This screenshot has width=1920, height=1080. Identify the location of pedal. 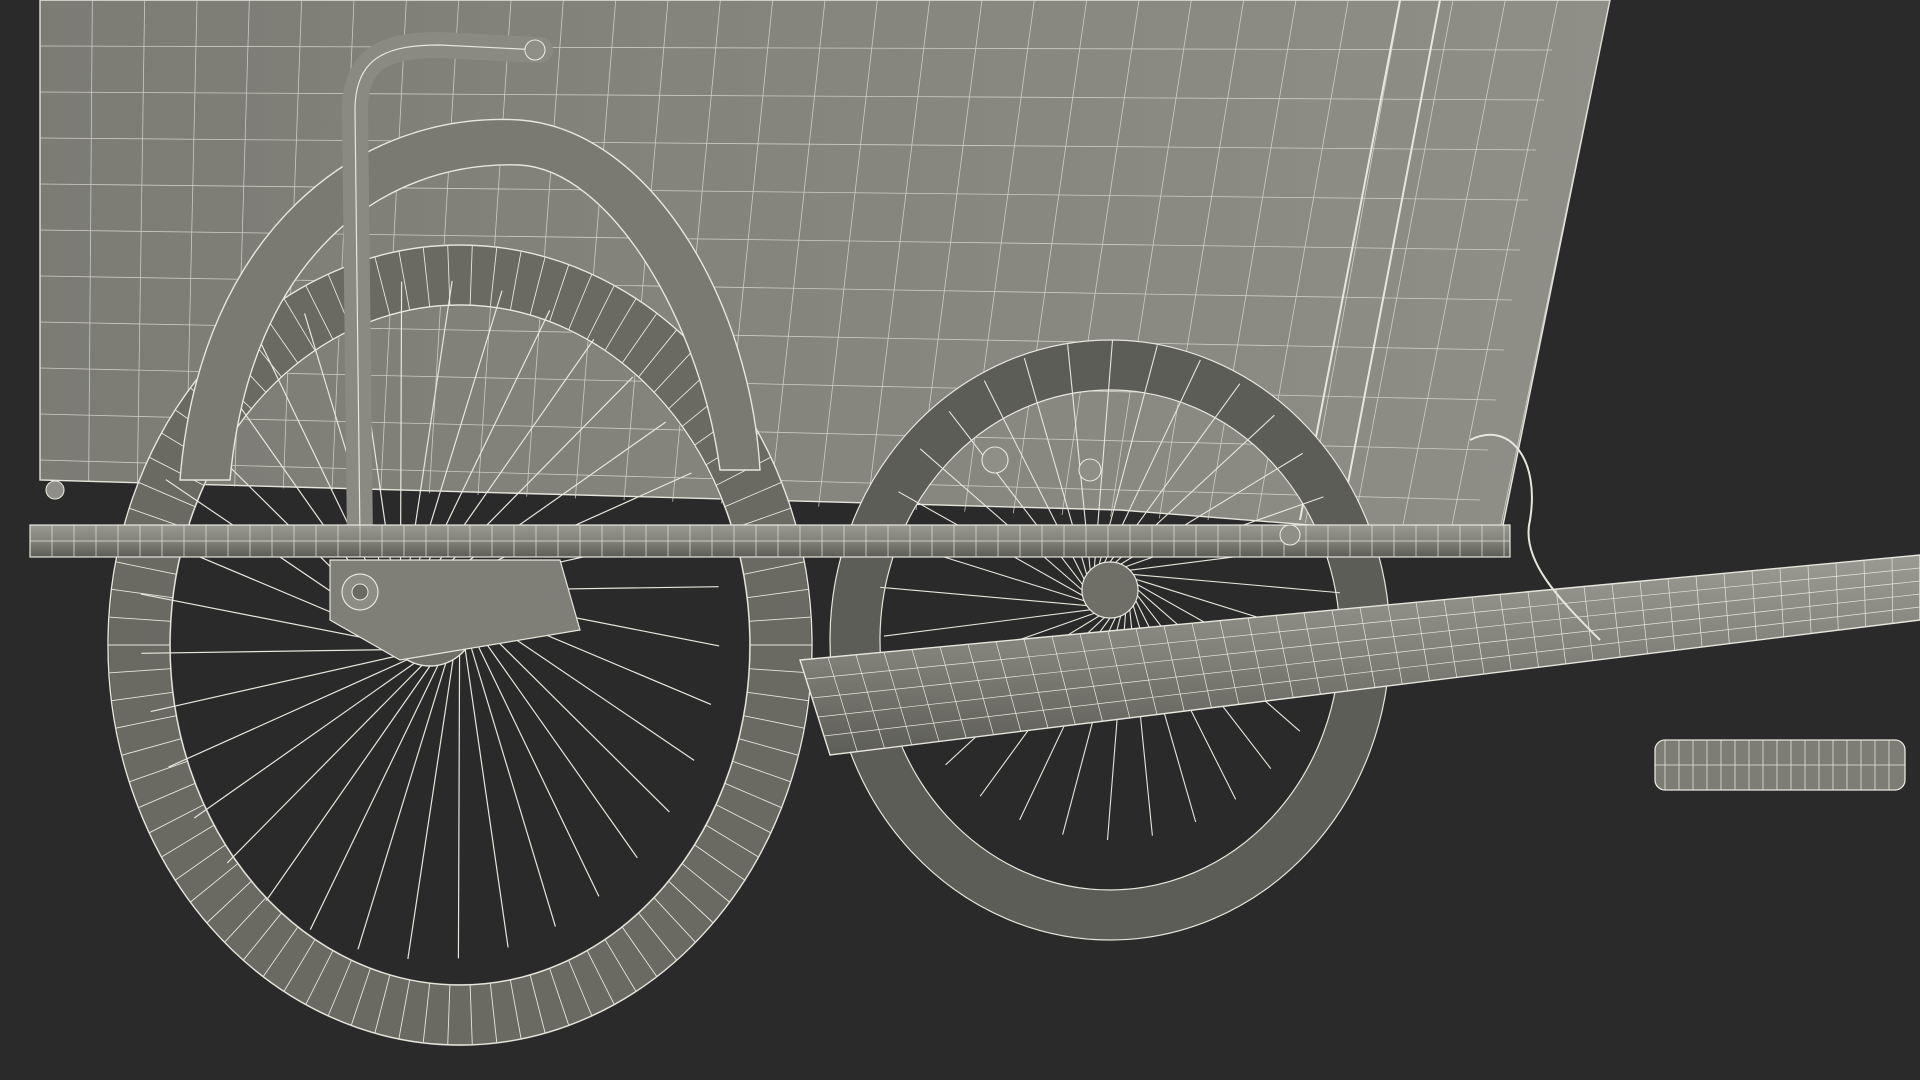
(1780, 765).